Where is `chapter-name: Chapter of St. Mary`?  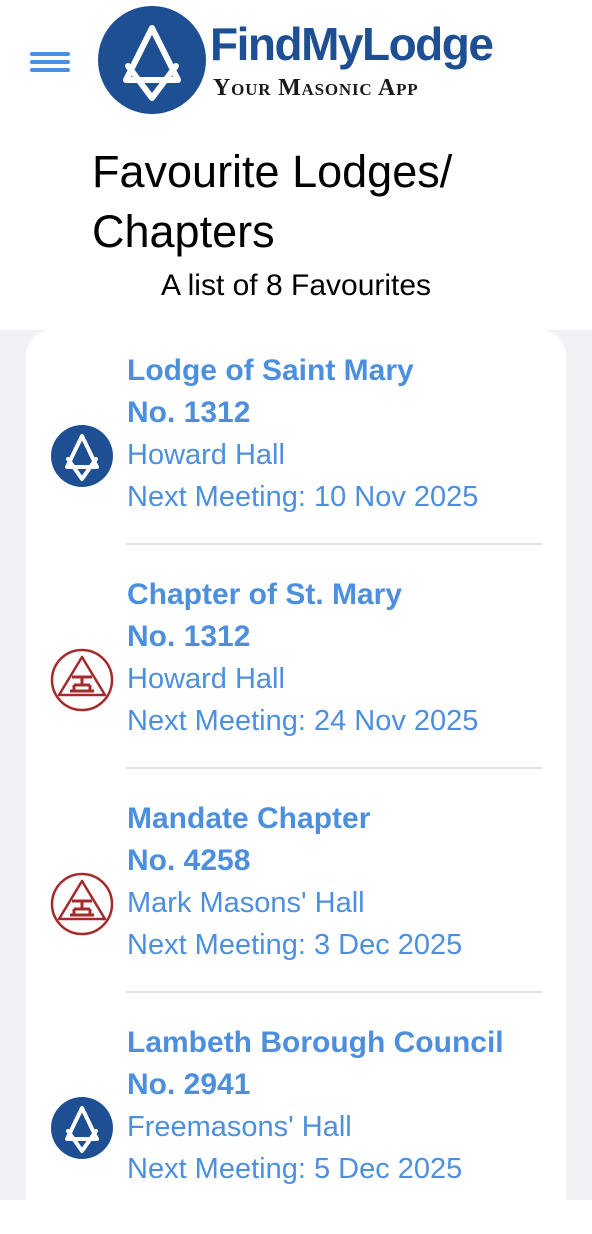 chapter-name: Chapter of St. Mary is located at coordinates (265, 594).